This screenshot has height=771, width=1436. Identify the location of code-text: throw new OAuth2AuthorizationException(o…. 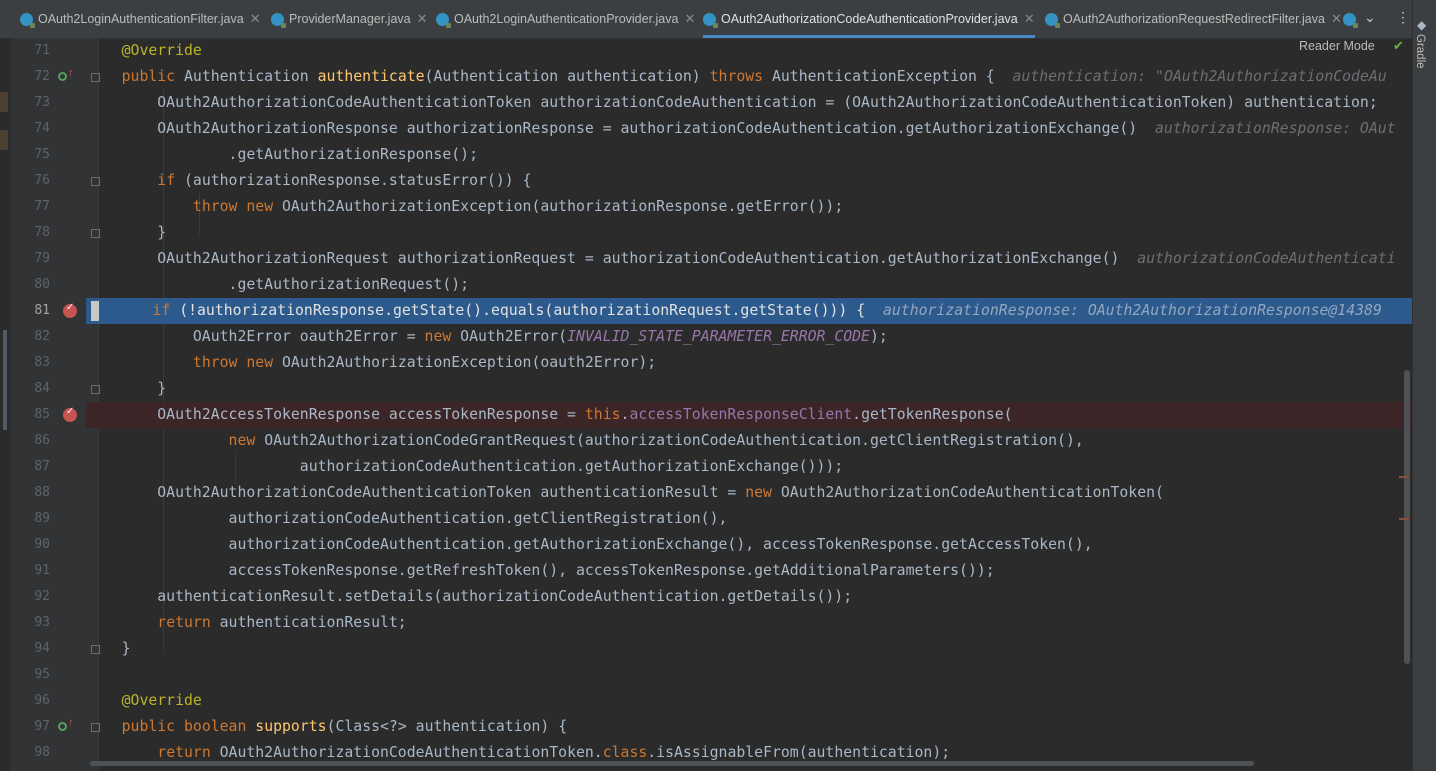
(424, 362).